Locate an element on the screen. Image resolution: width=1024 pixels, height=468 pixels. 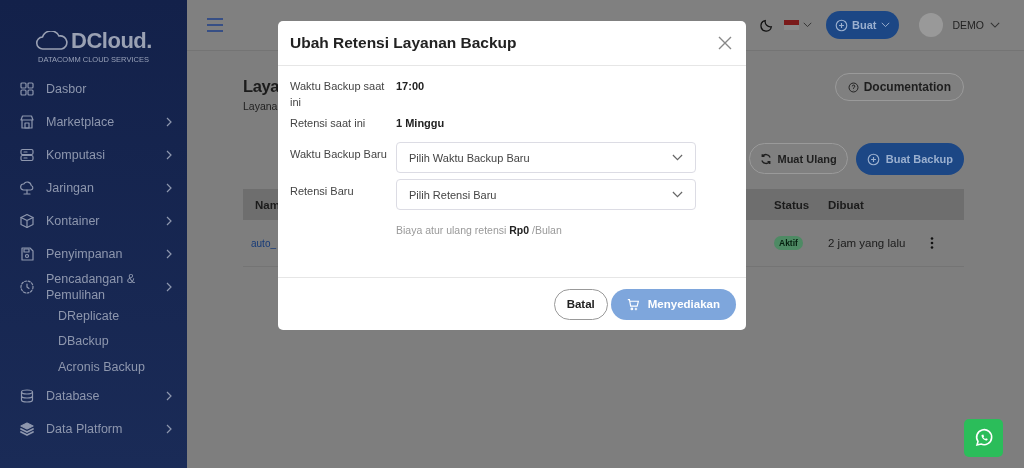
sidebar-item: Data Platform is located at coordinates (93, 429).